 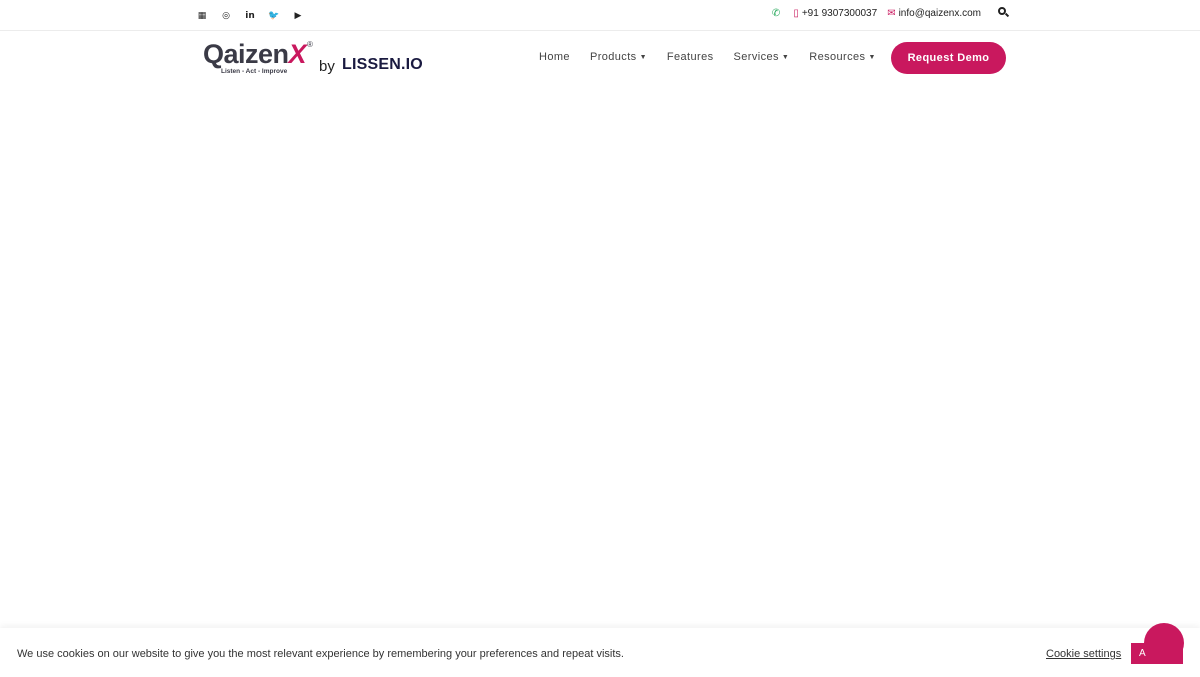 I want to click on whatsapp-link: ✆, so click(x=777, y=13).